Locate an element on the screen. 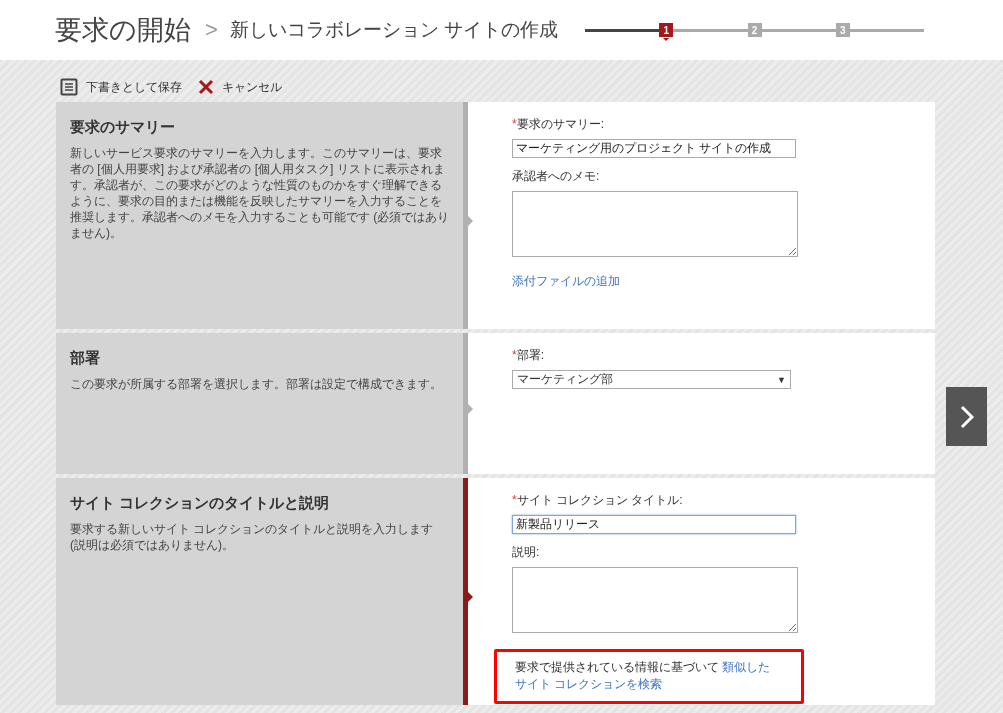 This screenshot has height=713, width=1003. save-draft-button: 下書きとして保存 is located at coordinates (121, 87).